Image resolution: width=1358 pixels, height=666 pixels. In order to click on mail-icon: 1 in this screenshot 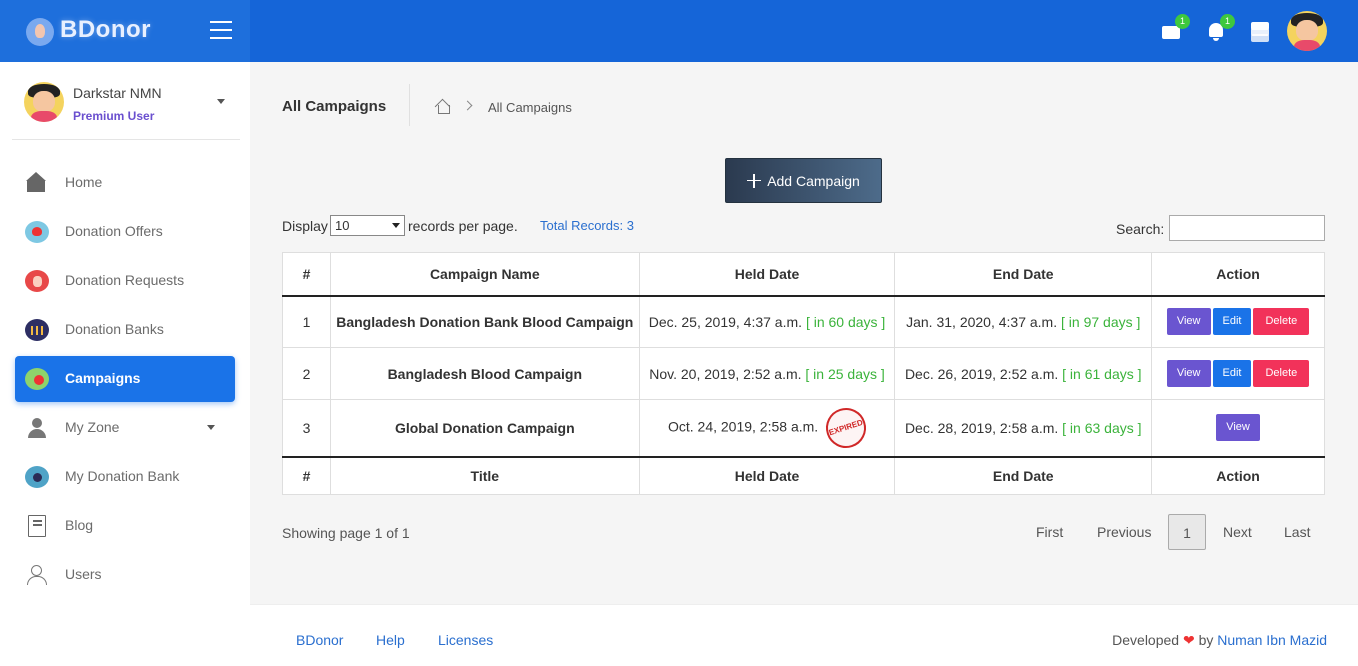, I will do `click(1175, 28)`.